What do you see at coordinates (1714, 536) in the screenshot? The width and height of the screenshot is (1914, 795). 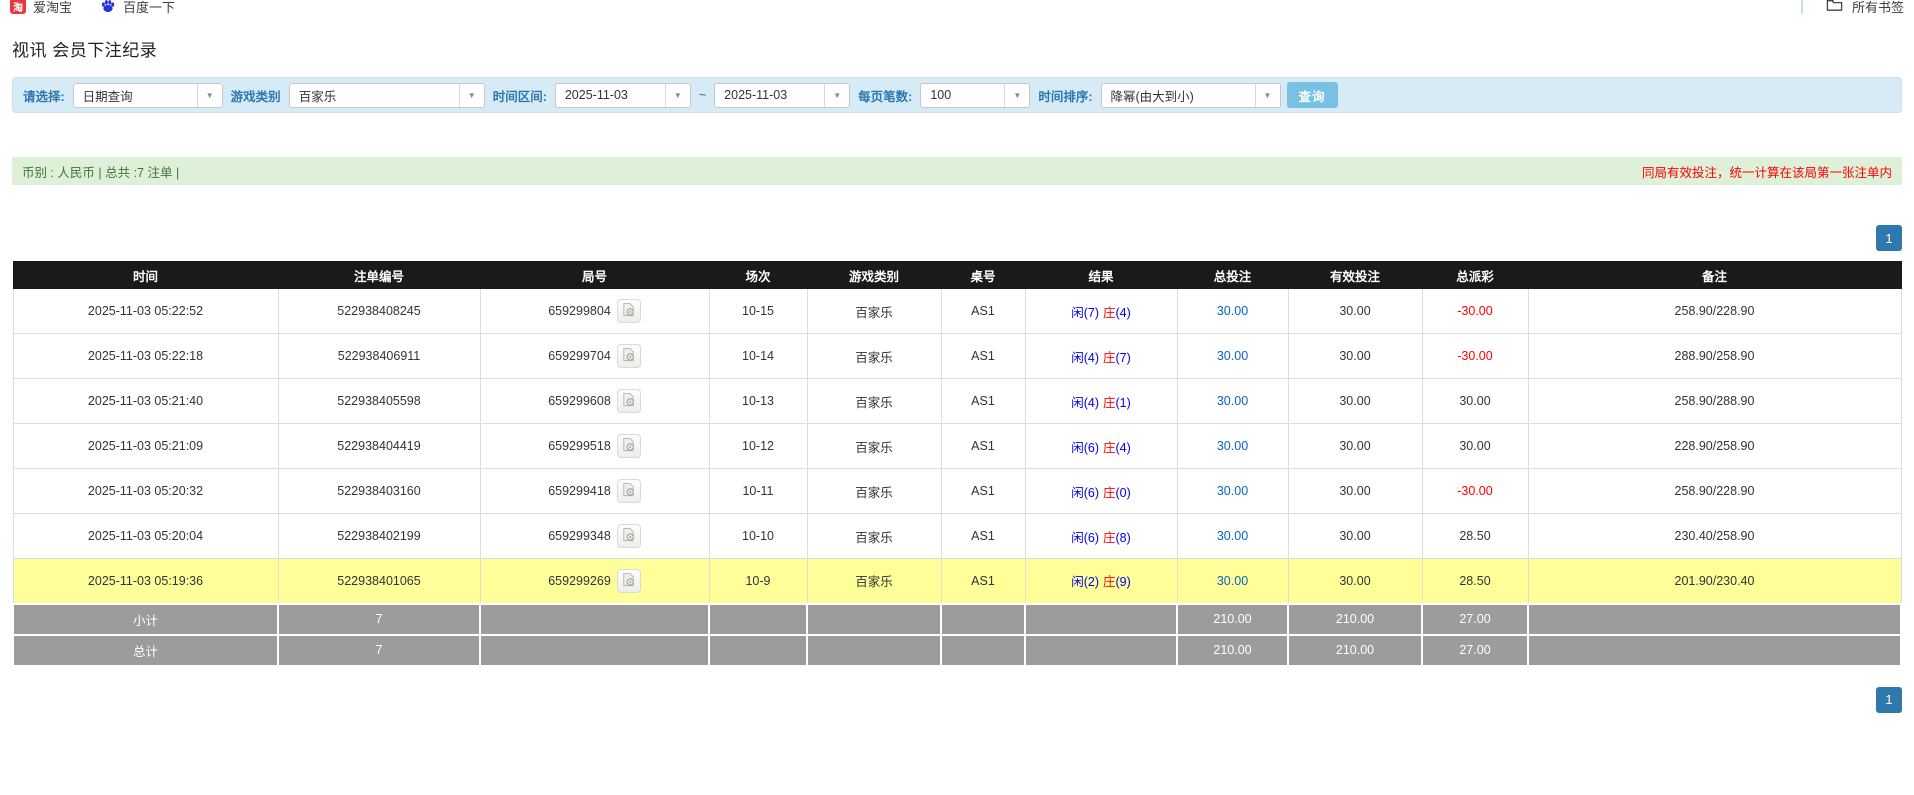 I see `remark: 230.40/258.90` at bounding box center [1714, 536].